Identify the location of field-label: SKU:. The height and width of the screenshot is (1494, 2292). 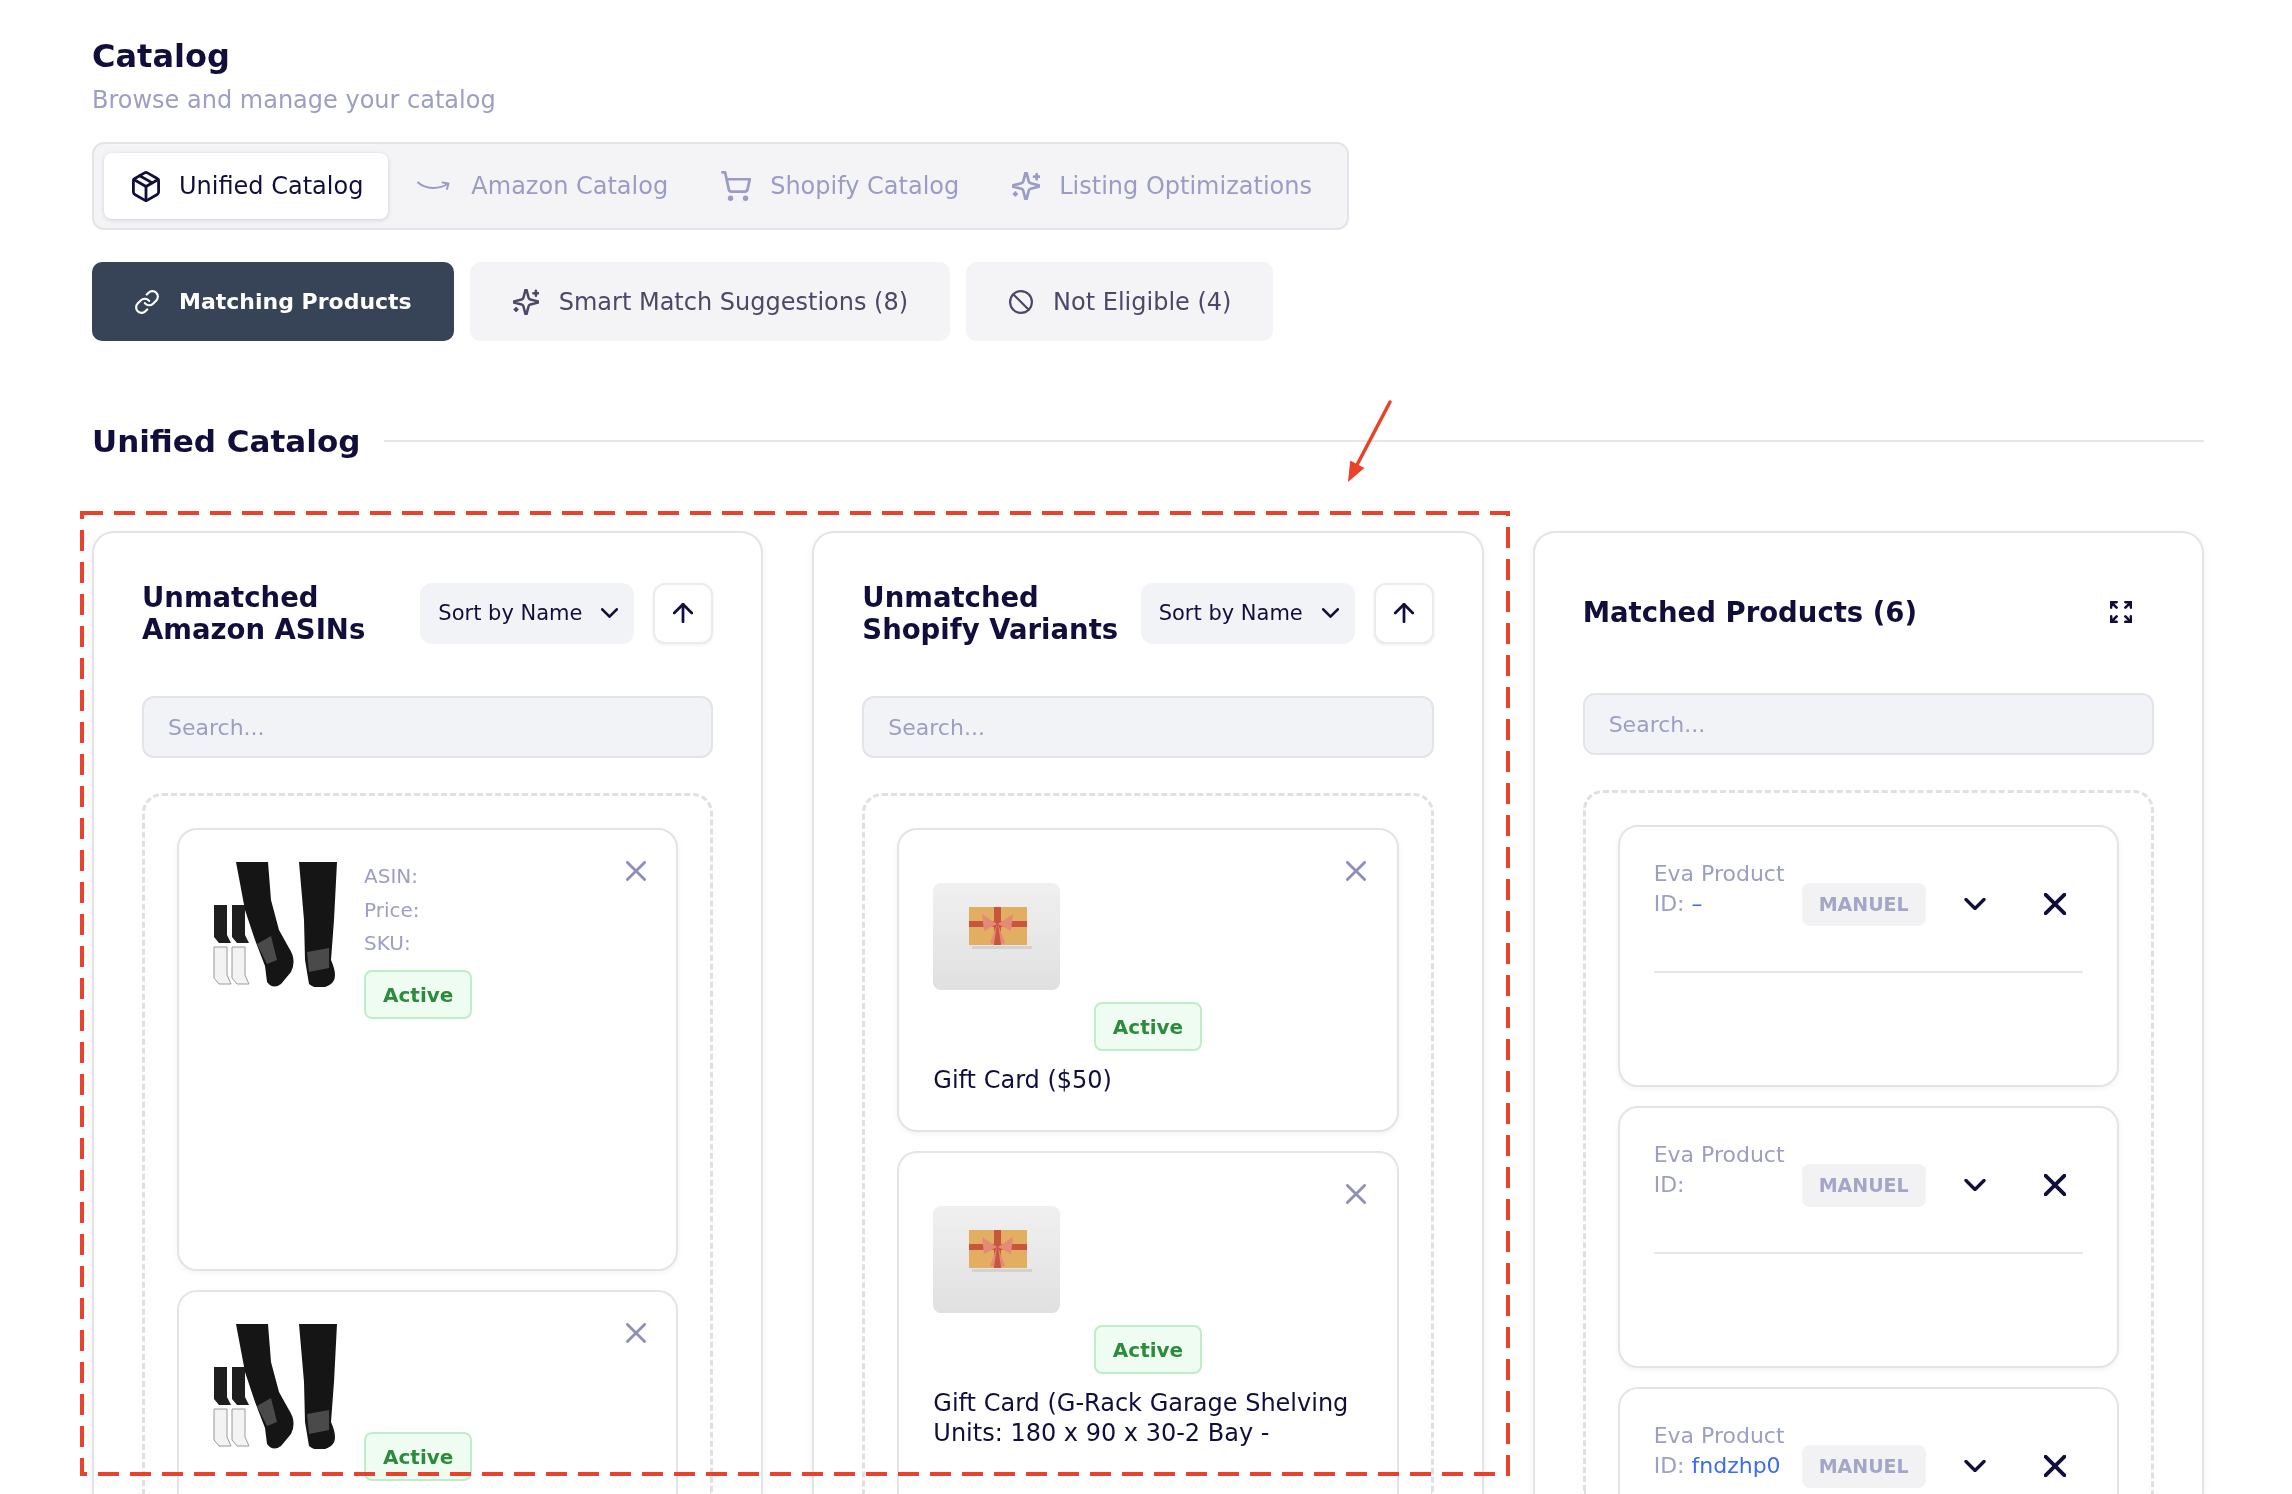
(388, 943).